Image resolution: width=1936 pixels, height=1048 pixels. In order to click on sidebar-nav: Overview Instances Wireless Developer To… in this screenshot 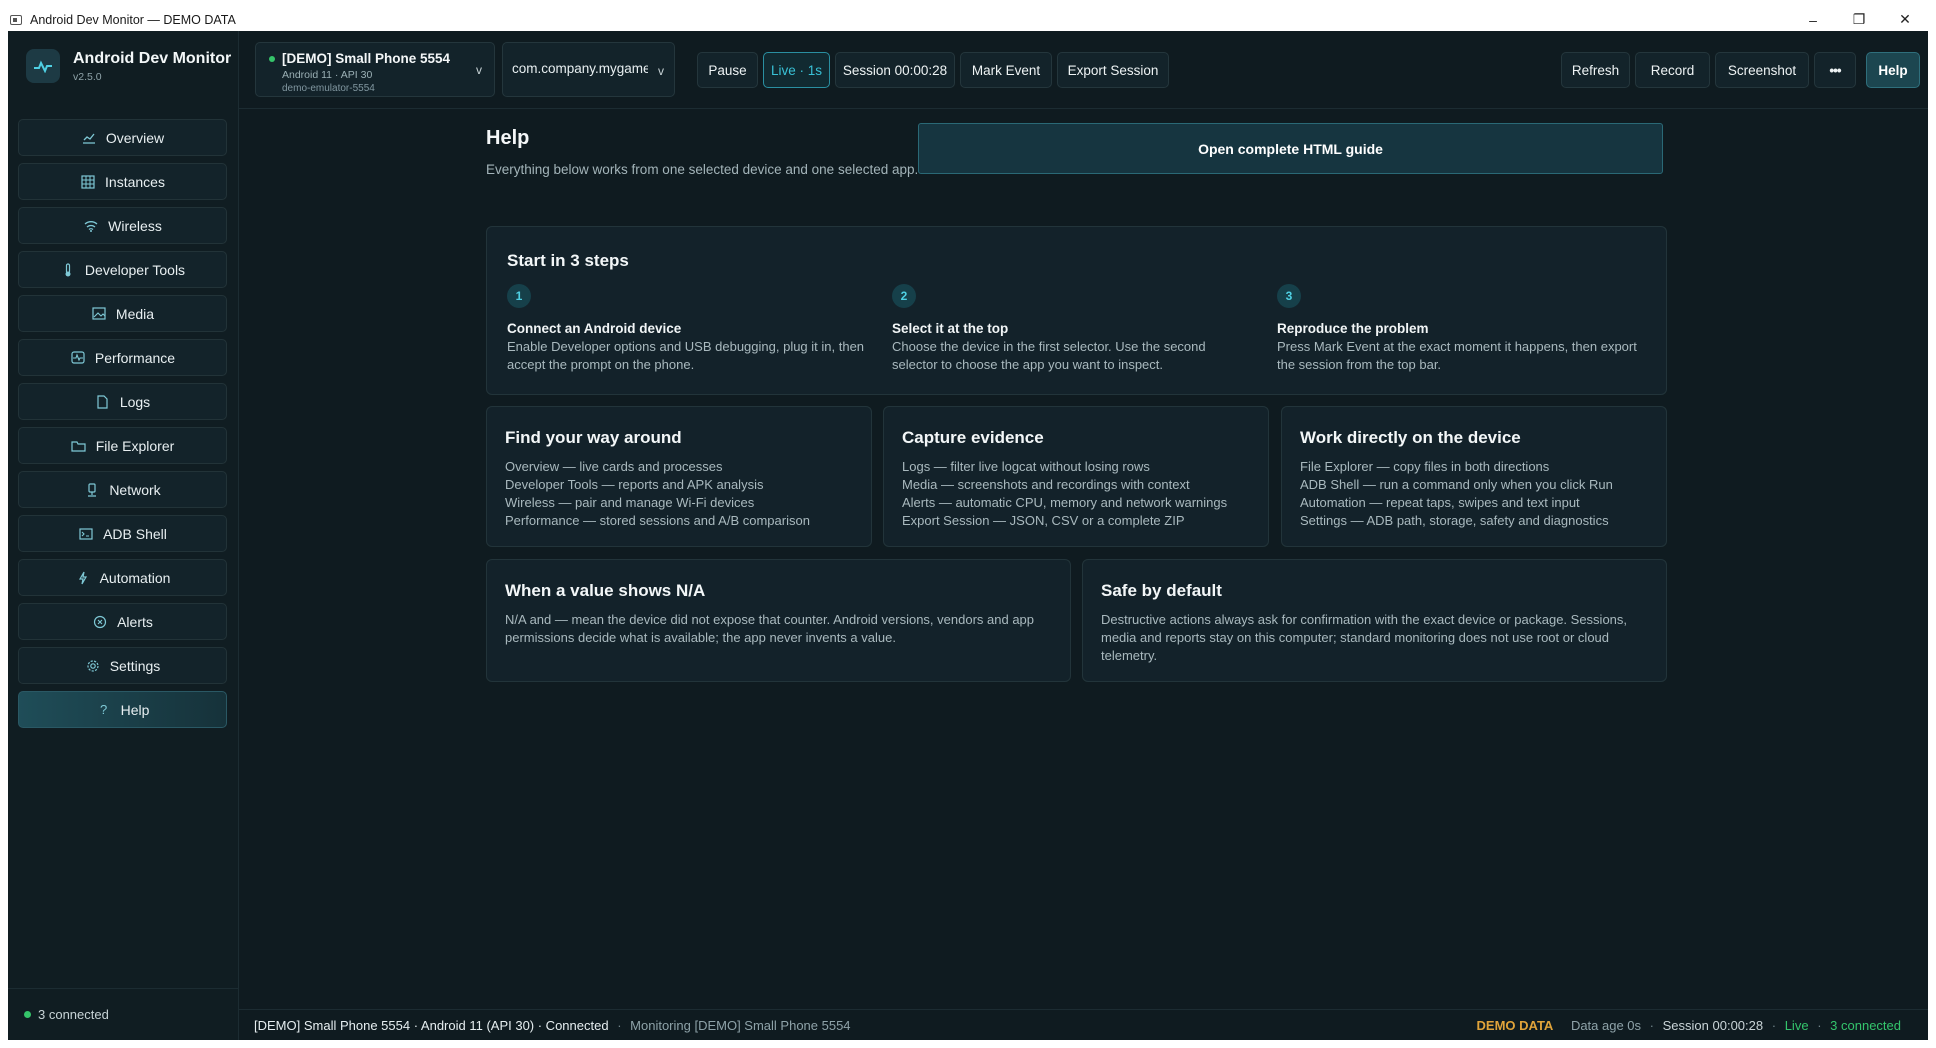, I will do `click(122, 427)`.